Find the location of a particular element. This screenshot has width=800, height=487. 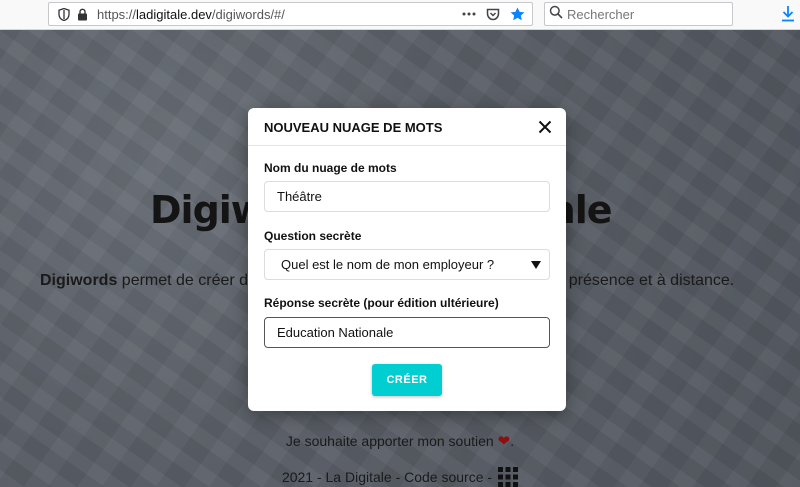

modal-title: NOUVEAU NUAGE DE MOTS is located at coordinates (353, 127).